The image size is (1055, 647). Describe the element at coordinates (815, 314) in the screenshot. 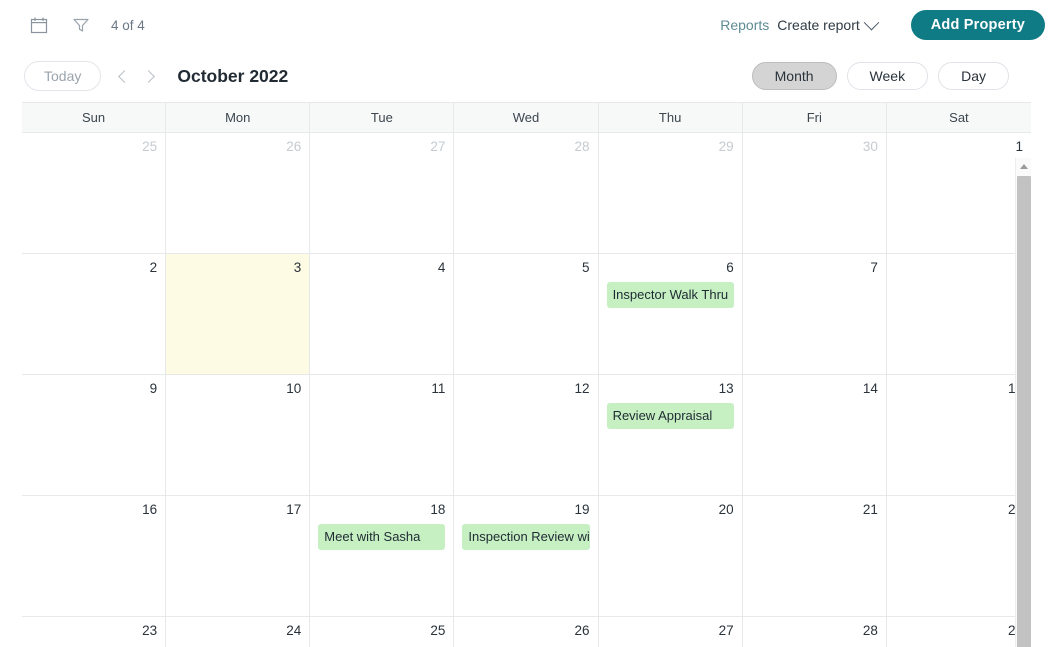

I see `calendar-day-cell: 7` at that location.